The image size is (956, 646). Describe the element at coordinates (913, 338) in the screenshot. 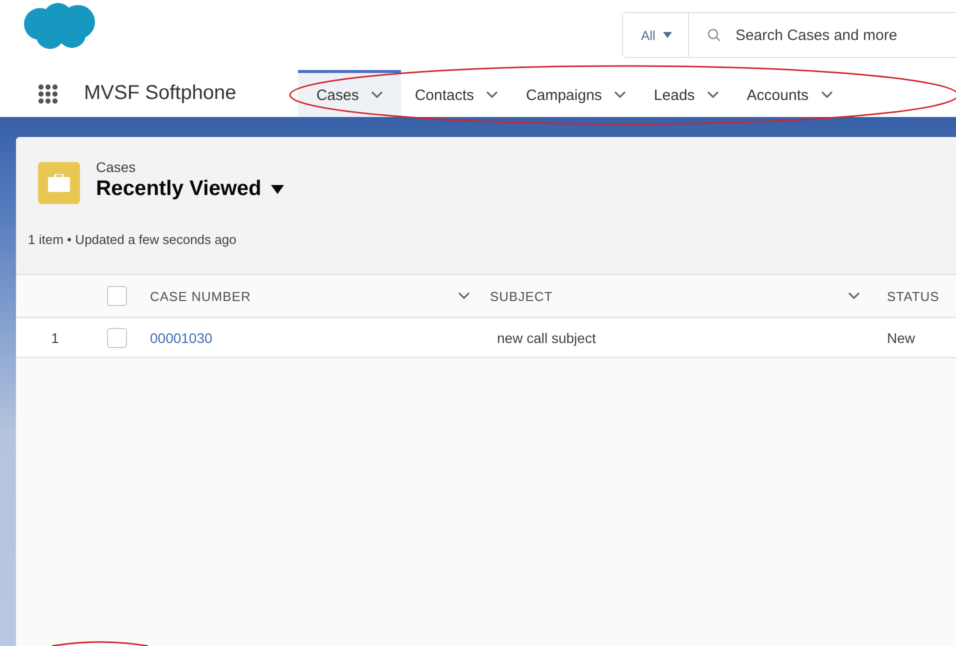

I see `table-cell: New` at that location.